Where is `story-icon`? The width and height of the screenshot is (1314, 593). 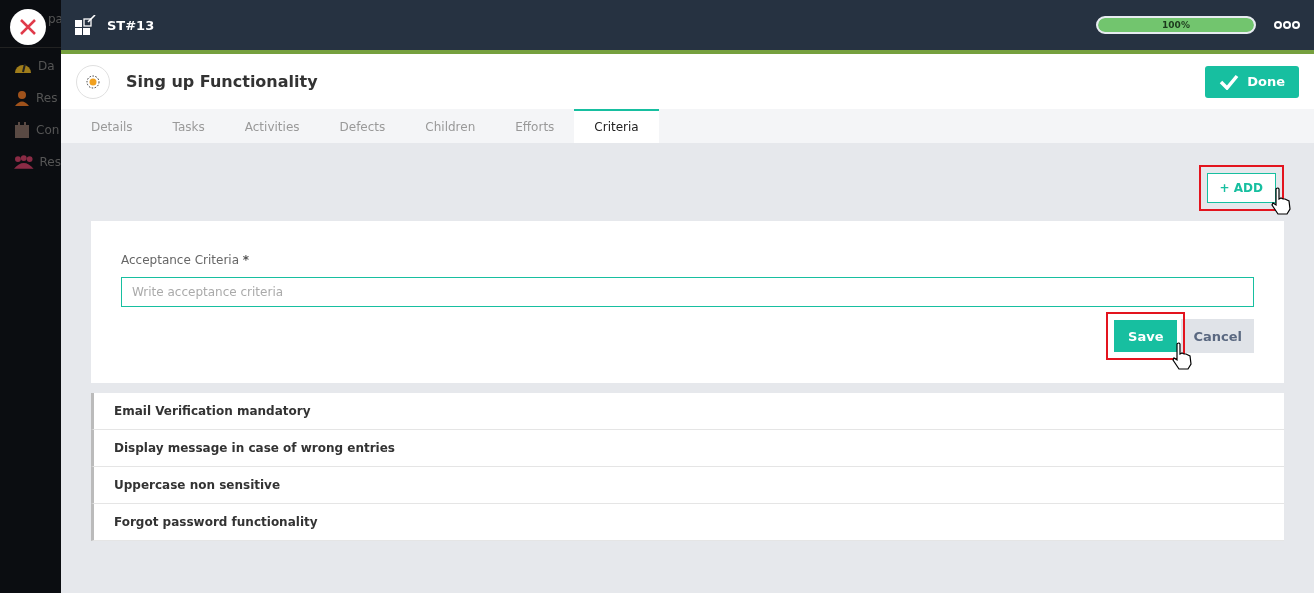
story-icon is located at coordinates (86, 25).